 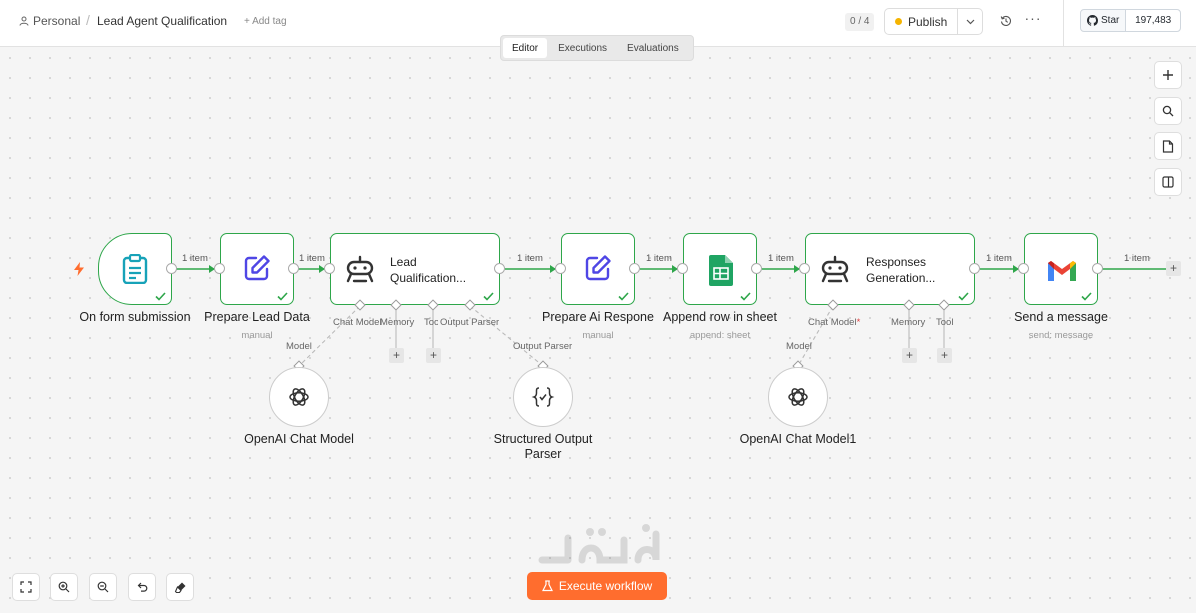 I want to click on panel-icon, so click(x=1168, y=182).